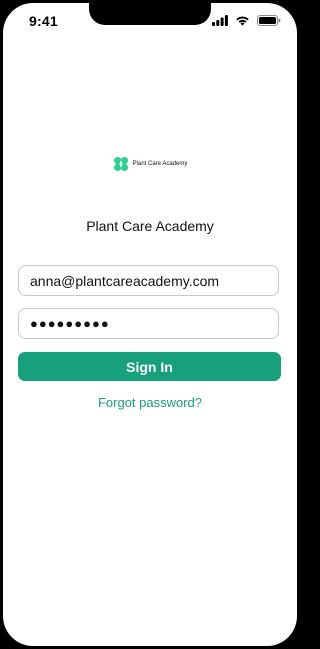 This screenshot has width=320, height=649. I want to click on device-notch, so click(150, 14).